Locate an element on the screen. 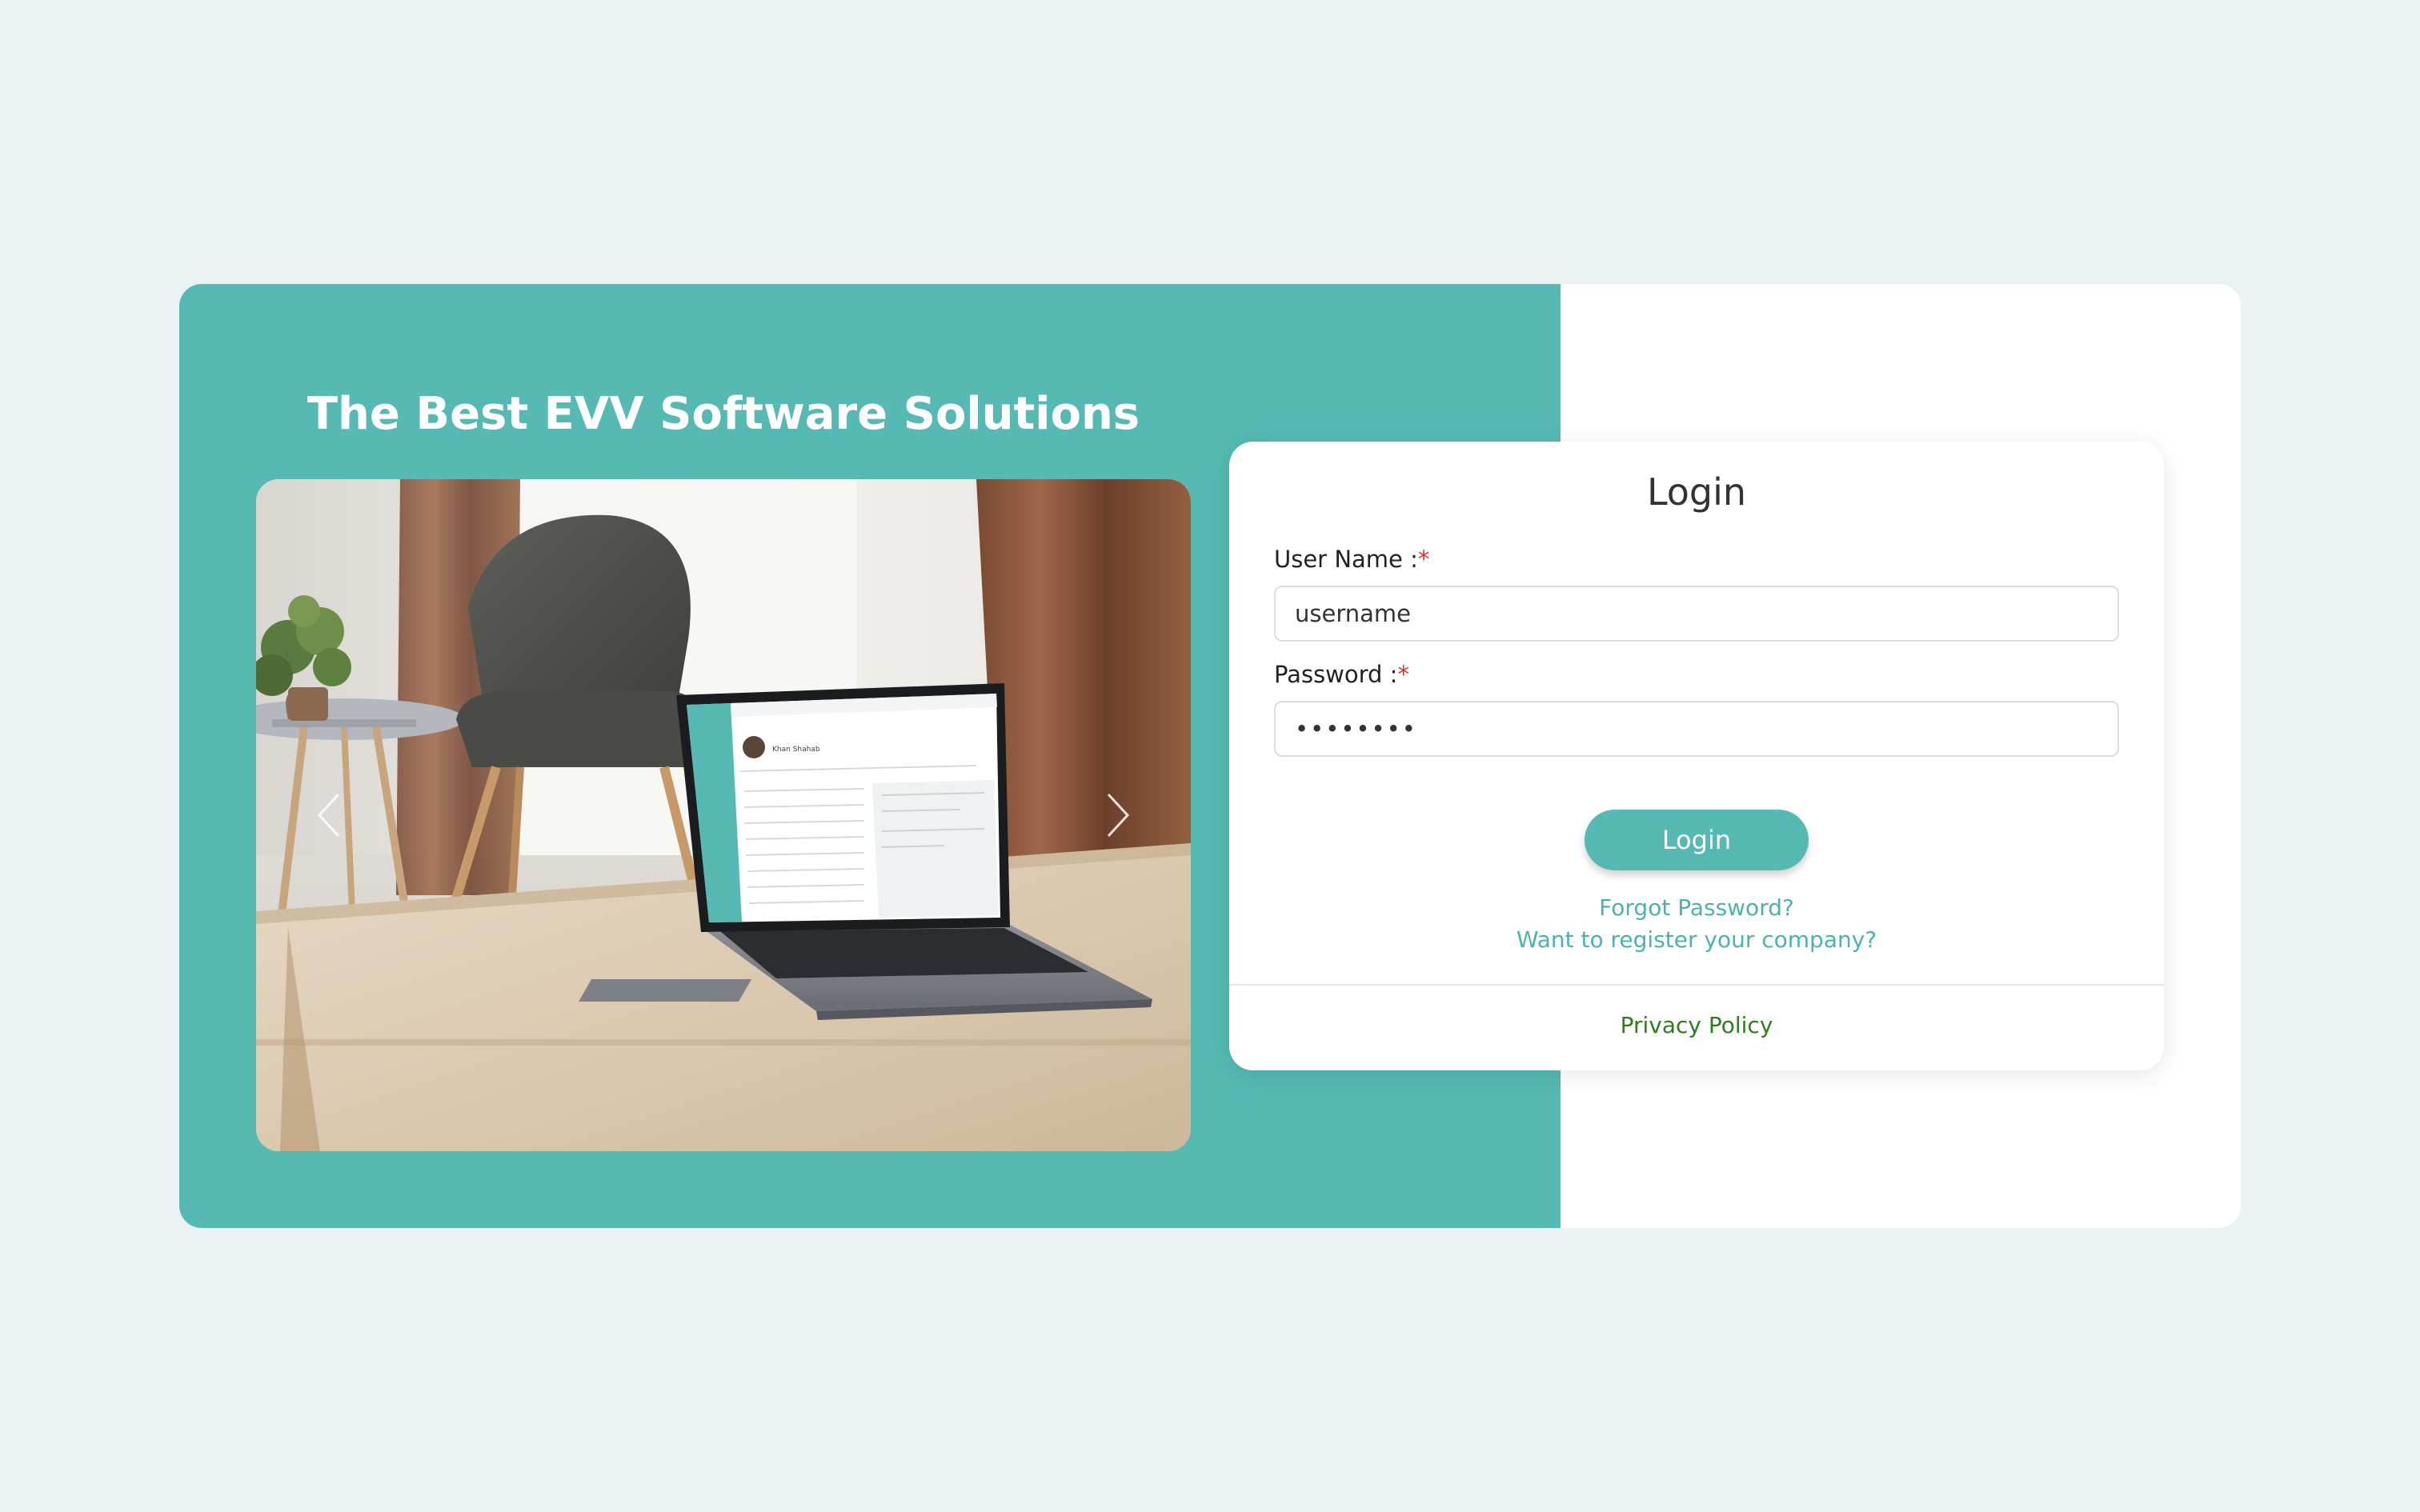 Image resolution: width=2420 pixels, height=1512 pixels. laptop-screen-name: Khan Shahab is located at coordinates (796, 750).